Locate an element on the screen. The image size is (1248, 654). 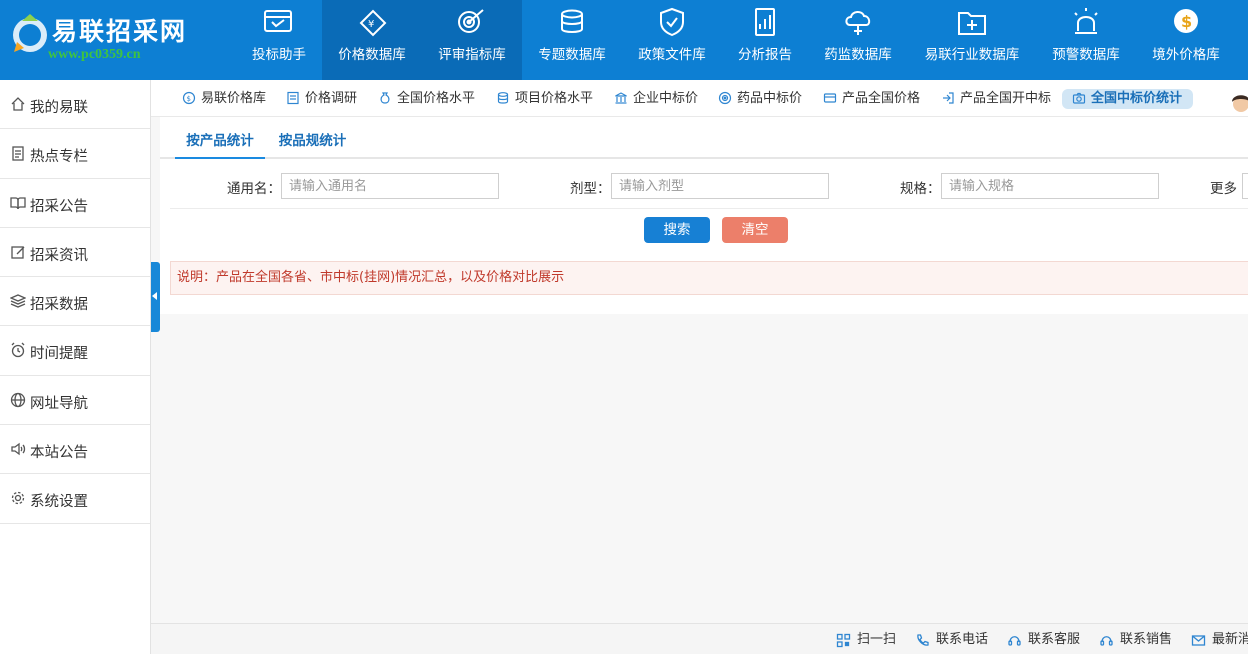
topic-database-icon is located at coordinates (572, 21).